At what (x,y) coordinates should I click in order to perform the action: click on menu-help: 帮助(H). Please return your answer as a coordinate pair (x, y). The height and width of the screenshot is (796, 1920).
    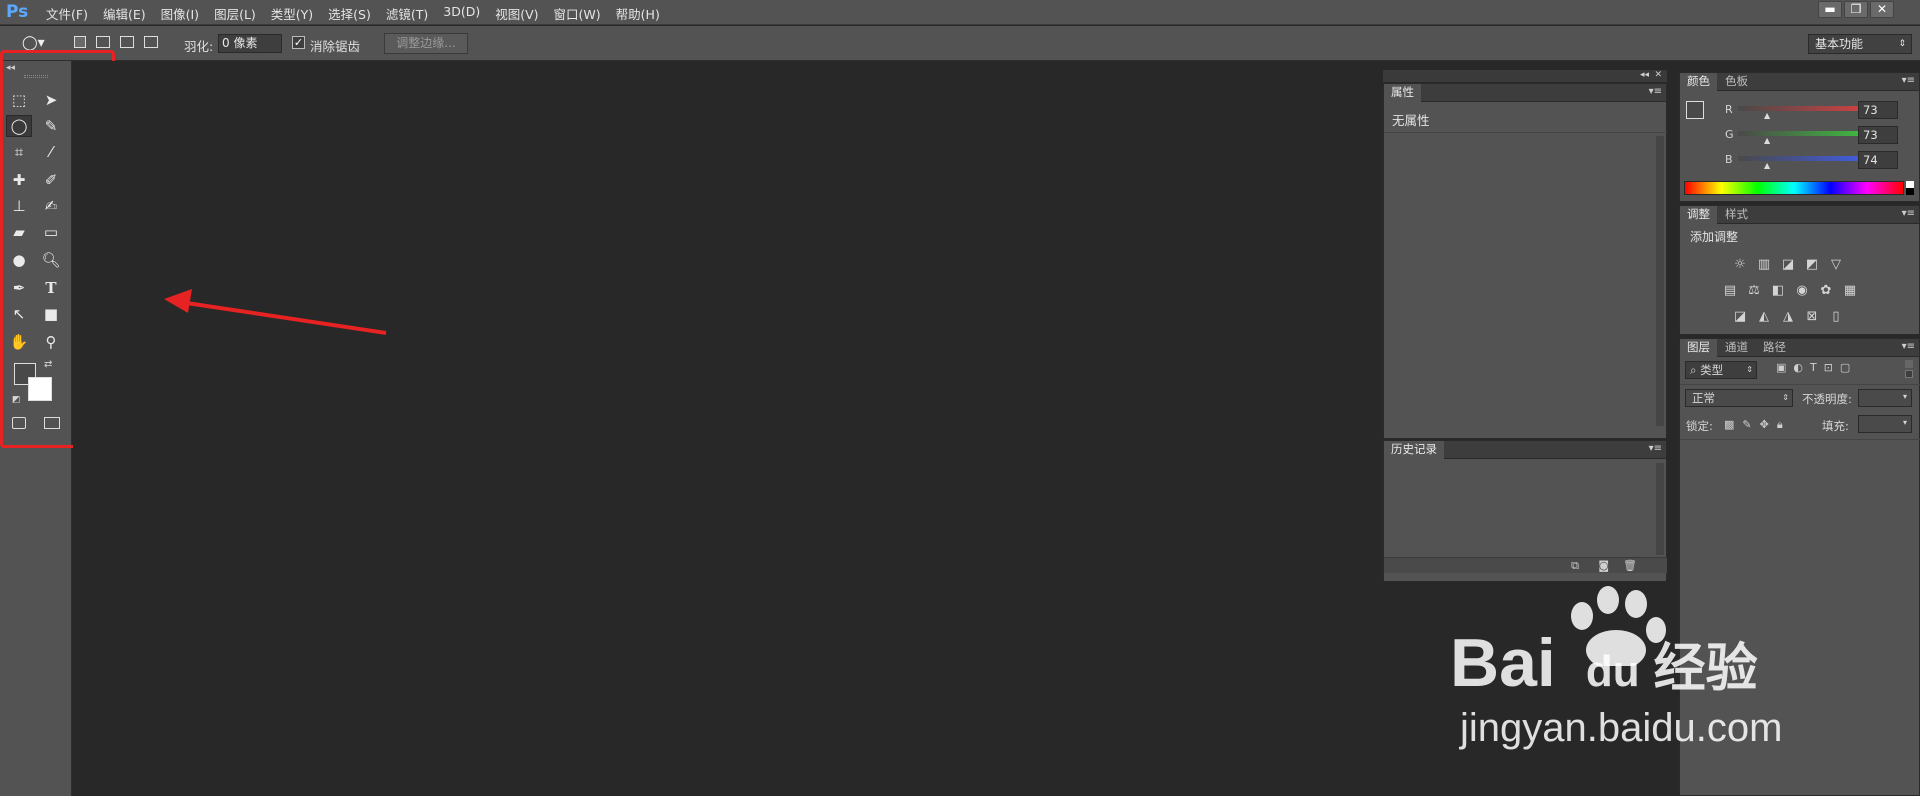
    Looking at the image, I should click on (638, 13).